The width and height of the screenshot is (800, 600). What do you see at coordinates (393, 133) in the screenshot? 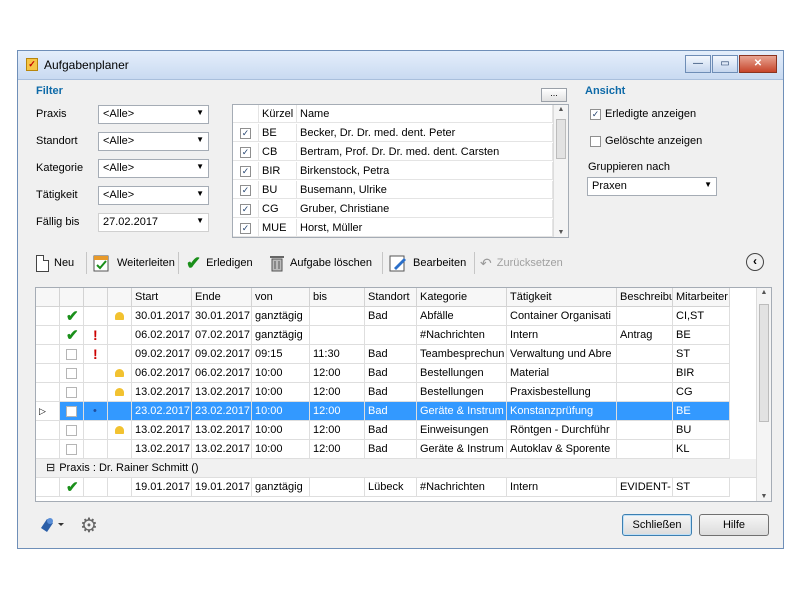
I see `personnel-row: ✓ BE Becker, Dr. Dr. med. dent. Peter` at bounding box center [393, 133].